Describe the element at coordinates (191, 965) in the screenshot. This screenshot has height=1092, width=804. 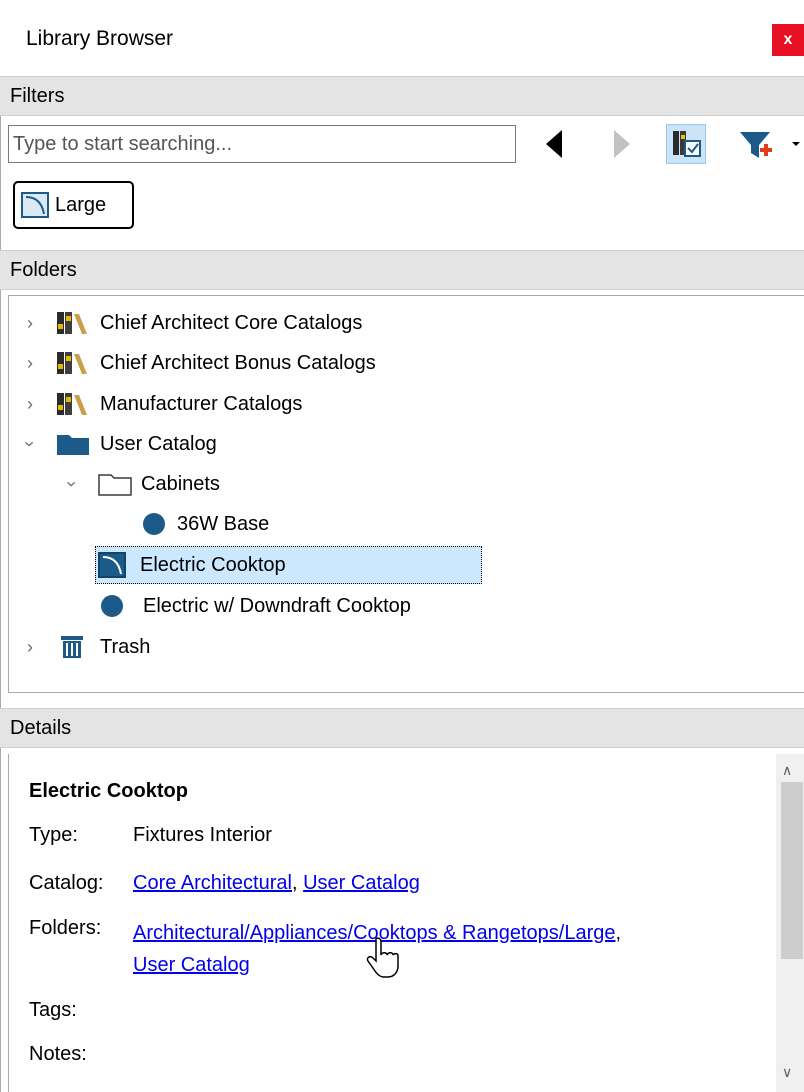
I see `folder-link: User Catalog` at that location.